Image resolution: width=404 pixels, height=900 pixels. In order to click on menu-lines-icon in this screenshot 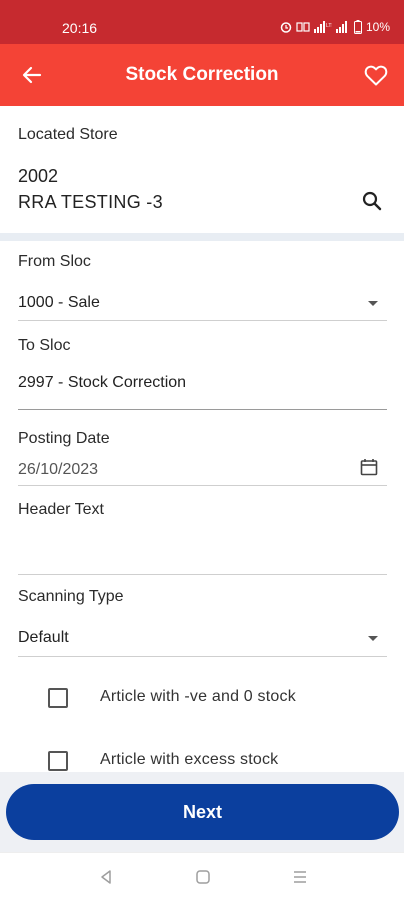, I will do `click(300, 877)`.